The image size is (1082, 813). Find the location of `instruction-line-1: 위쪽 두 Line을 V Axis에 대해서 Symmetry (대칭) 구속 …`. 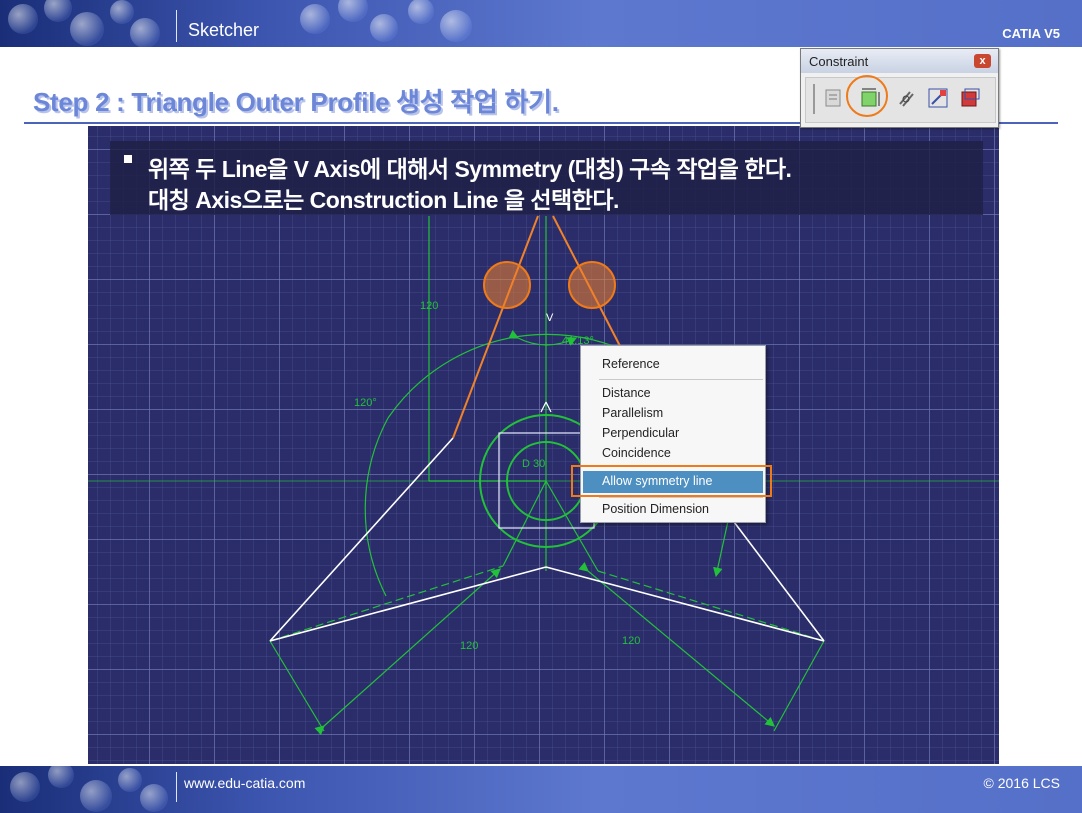

instruction-line-1: 위쪽 두 Line을 V Axis에 대해서 Symmetry (대칭) 구속 … is located at coordinates (470, 169).